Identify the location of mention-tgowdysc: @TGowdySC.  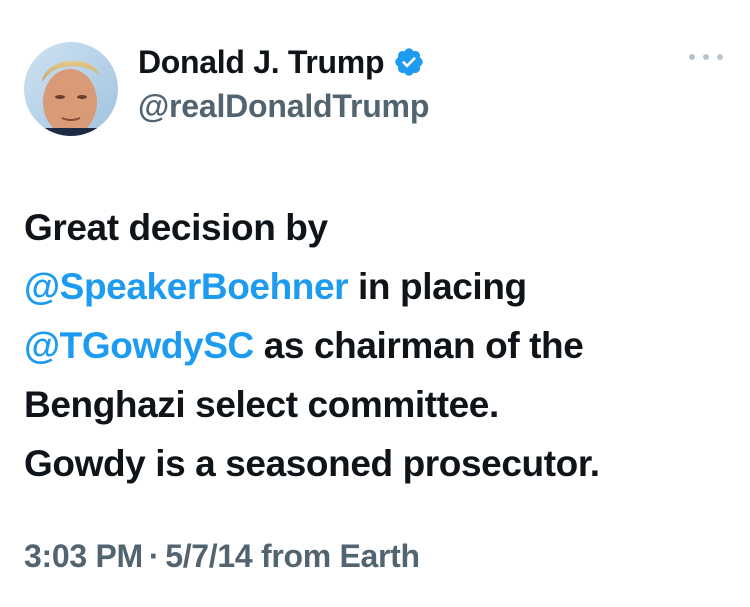
(139, 345).